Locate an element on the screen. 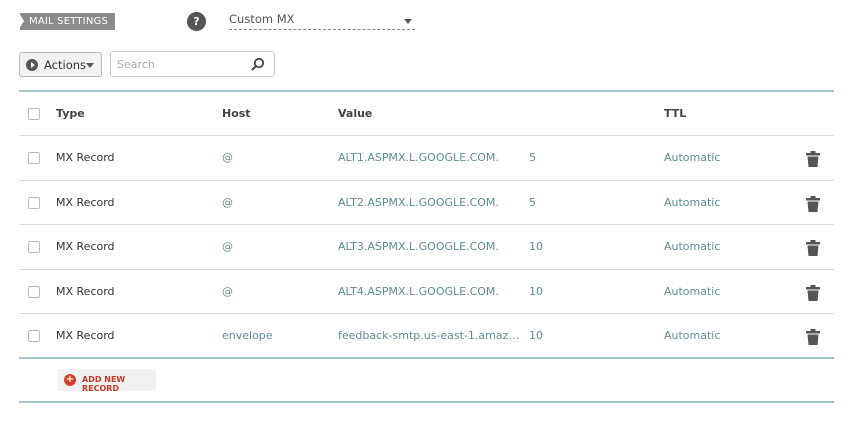  record-value: ALT3.ASPMX.L.GOOGLE.COM. is located at coordinates (430, 247).